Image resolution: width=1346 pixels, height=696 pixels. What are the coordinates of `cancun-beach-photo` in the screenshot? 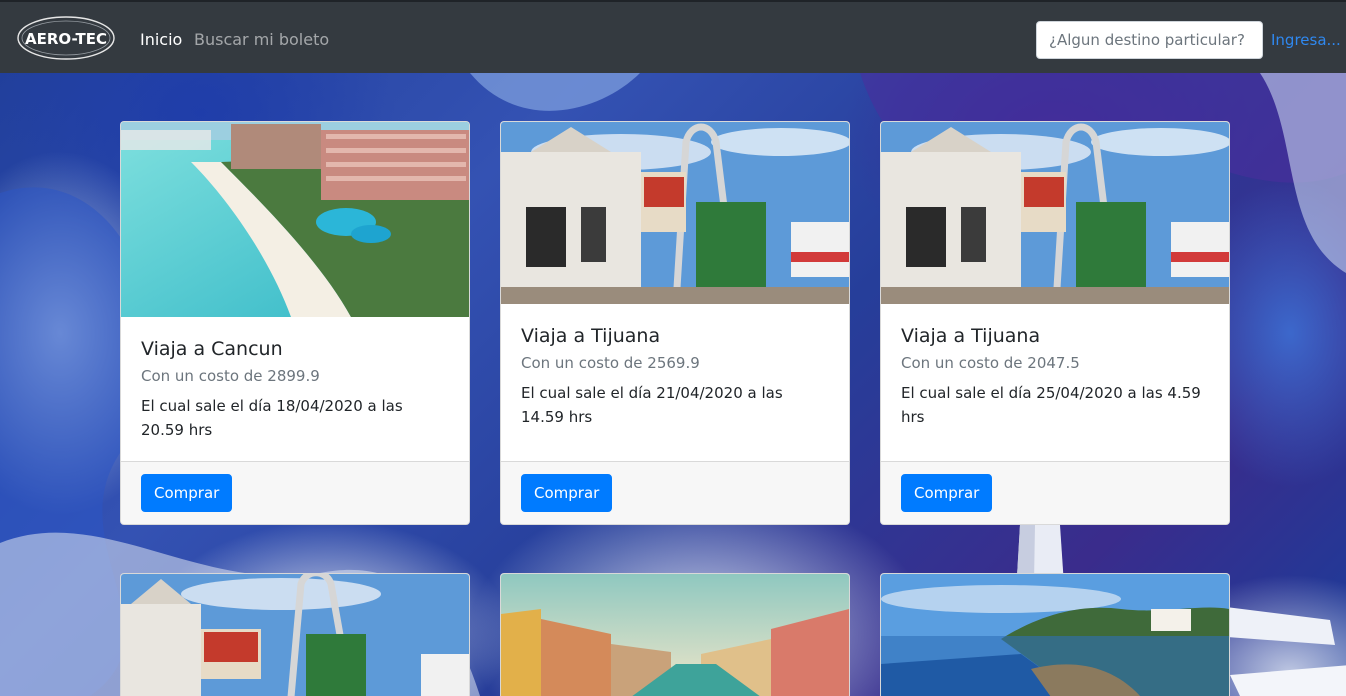 It's located at (295, 219).